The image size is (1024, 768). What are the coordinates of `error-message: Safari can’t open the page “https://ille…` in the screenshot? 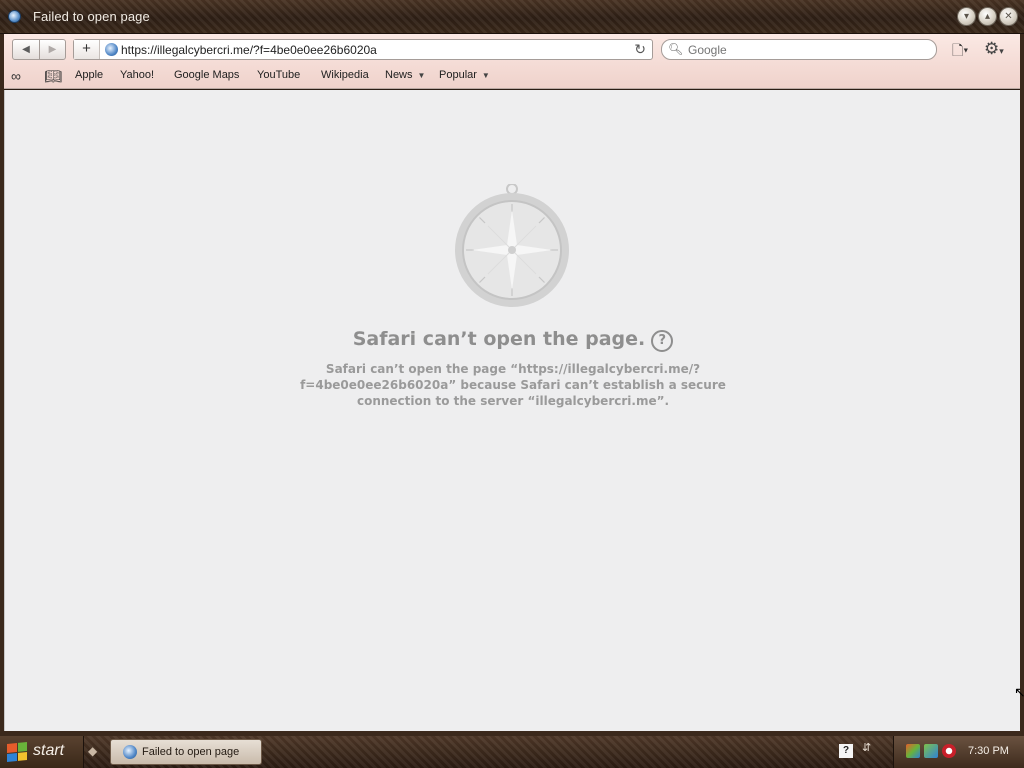 It's located at (513, 385).